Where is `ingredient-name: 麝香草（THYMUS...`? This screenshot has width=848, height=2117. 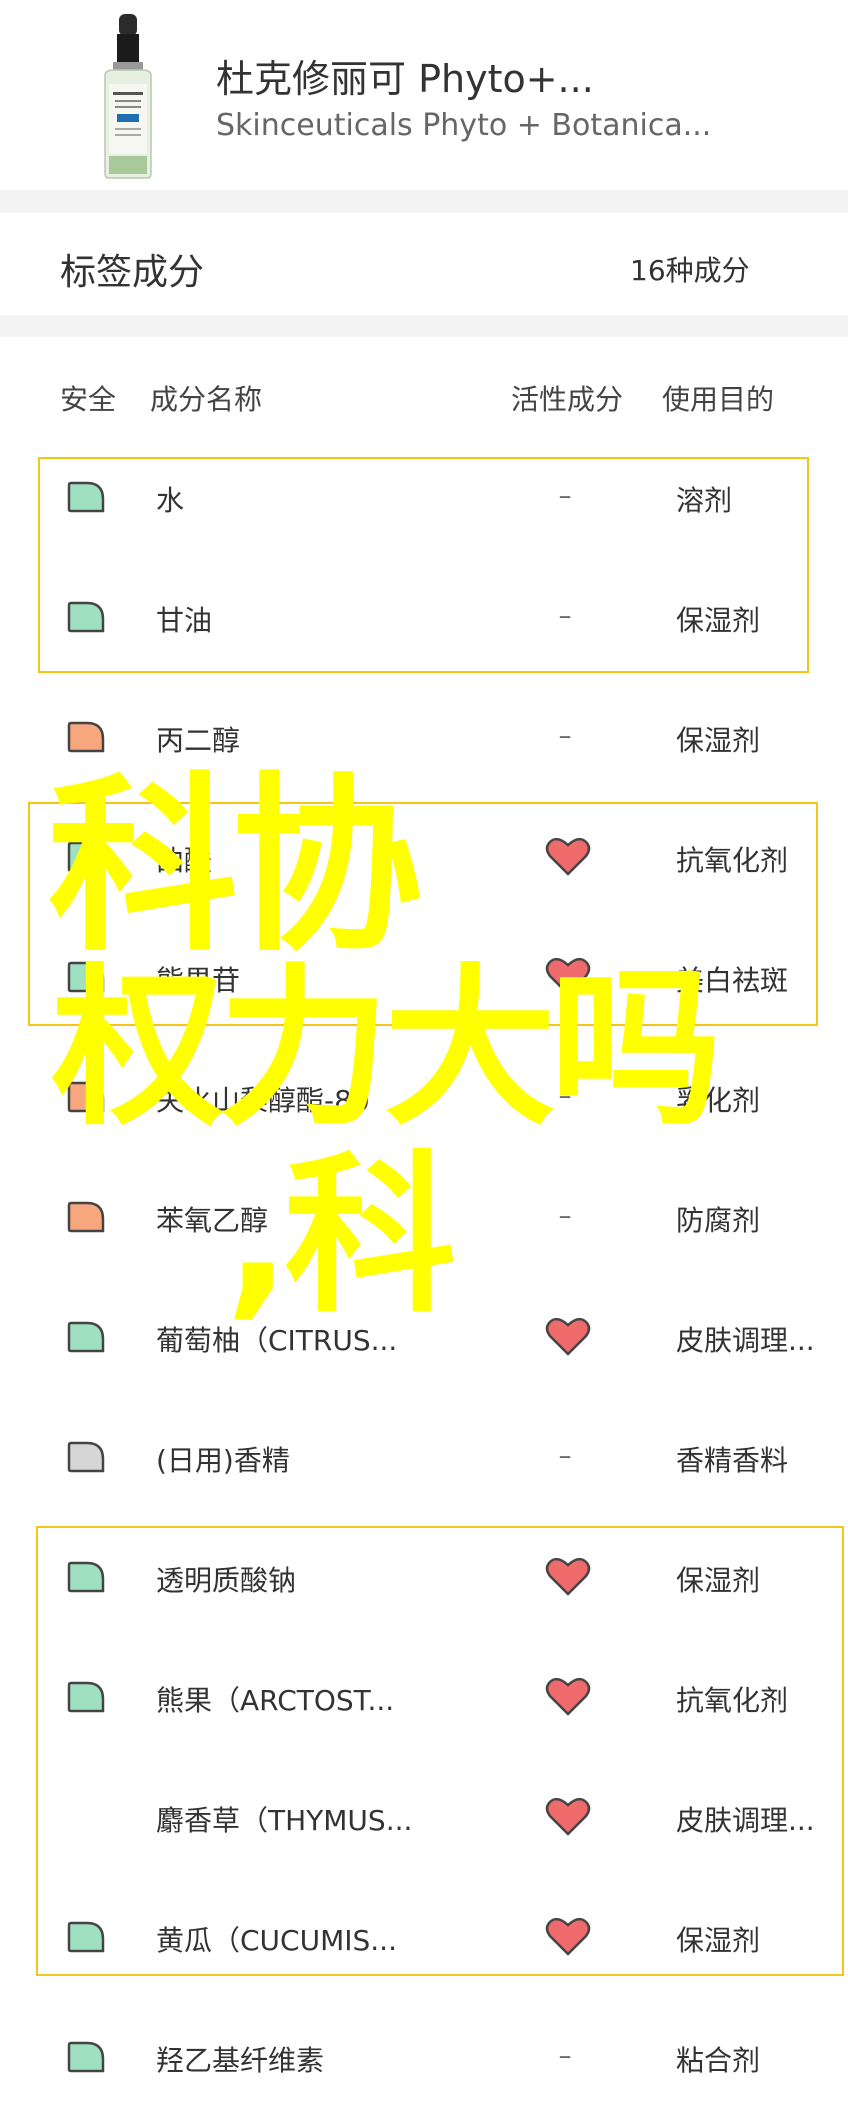 ingredient-name: 麝香草（THYMUS... is located at coordinates (284, 1820).